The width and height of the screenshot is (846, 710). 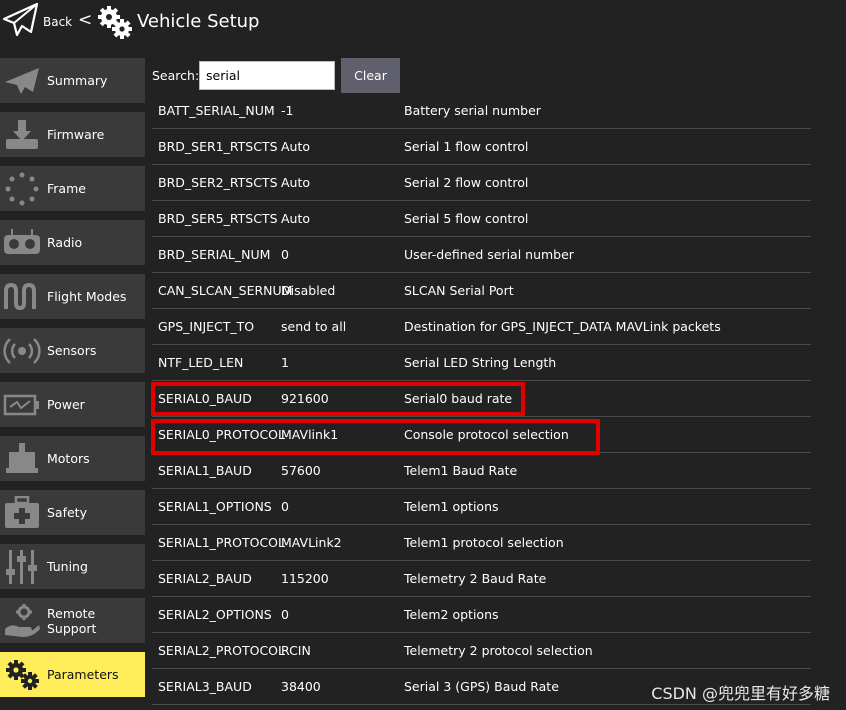 I want to click on sidebar-item-label: Sensors, so click(x=72, y=350).